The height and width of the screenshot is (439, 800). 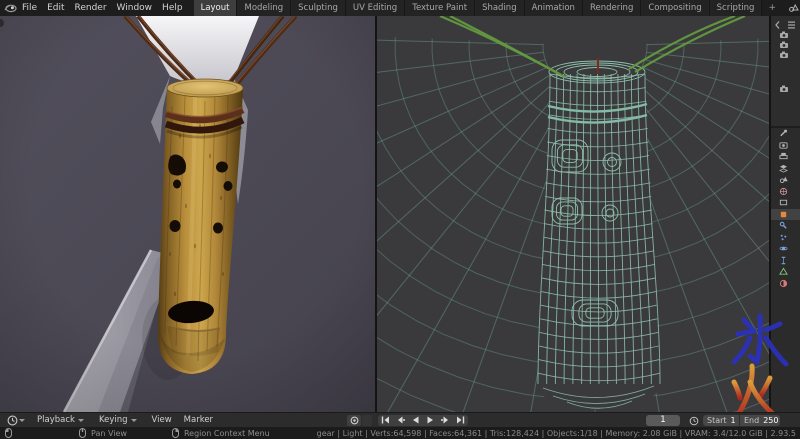 What do you see at coordinates (17, 420) in the screenshot?
I see `editor-type-clock-icon` at bounding box center [17, 420].